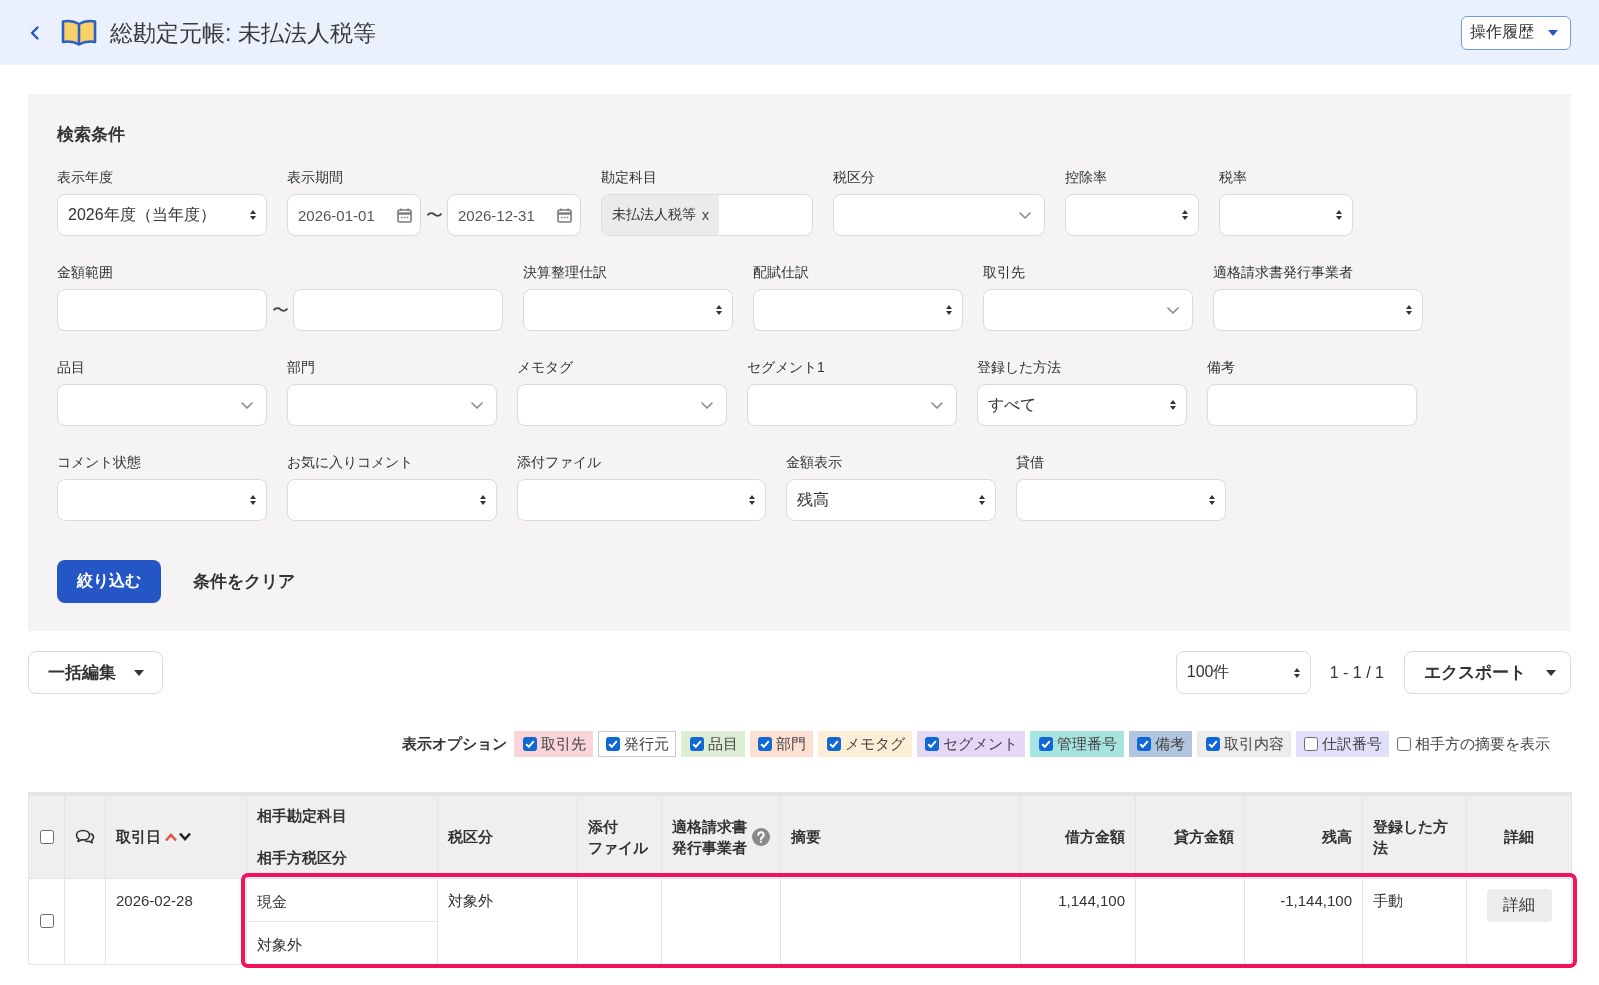  I want to click on date-field: 2026-12-31, so click(514, 215).